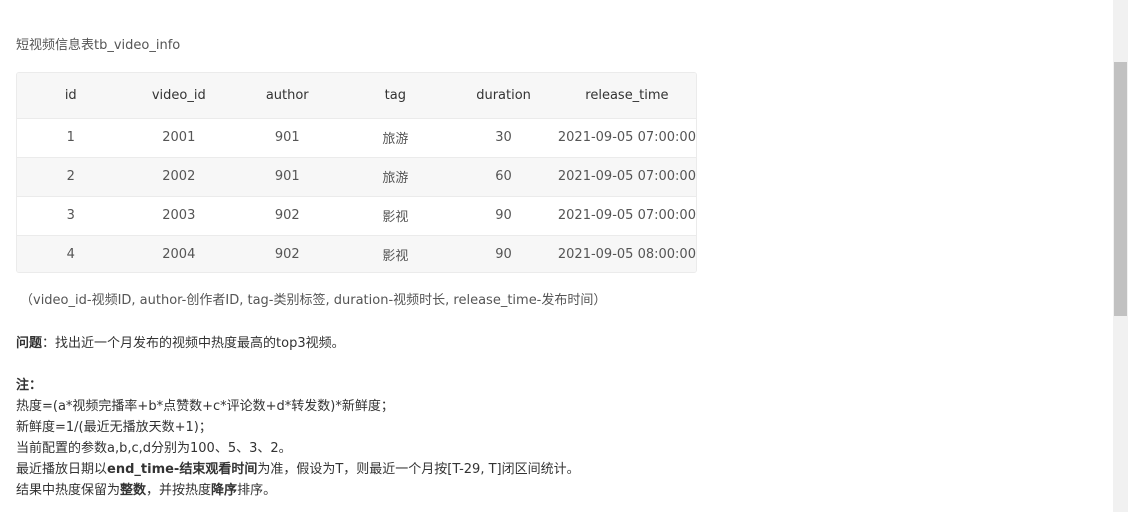  I want to click on cell-video-id: 2002, so click(179, 176).